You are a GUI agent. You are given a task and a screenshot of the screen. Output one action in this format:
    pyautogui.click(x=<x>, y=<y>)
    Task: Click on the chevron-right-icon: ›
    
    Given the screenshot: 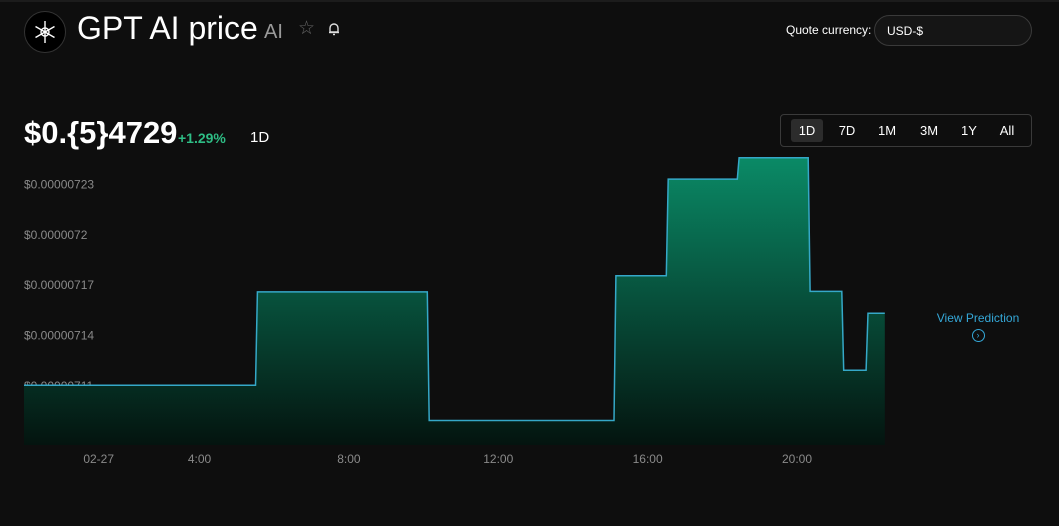 What is the action you would take?
    pyautogui.click(x=978, y=335)
    